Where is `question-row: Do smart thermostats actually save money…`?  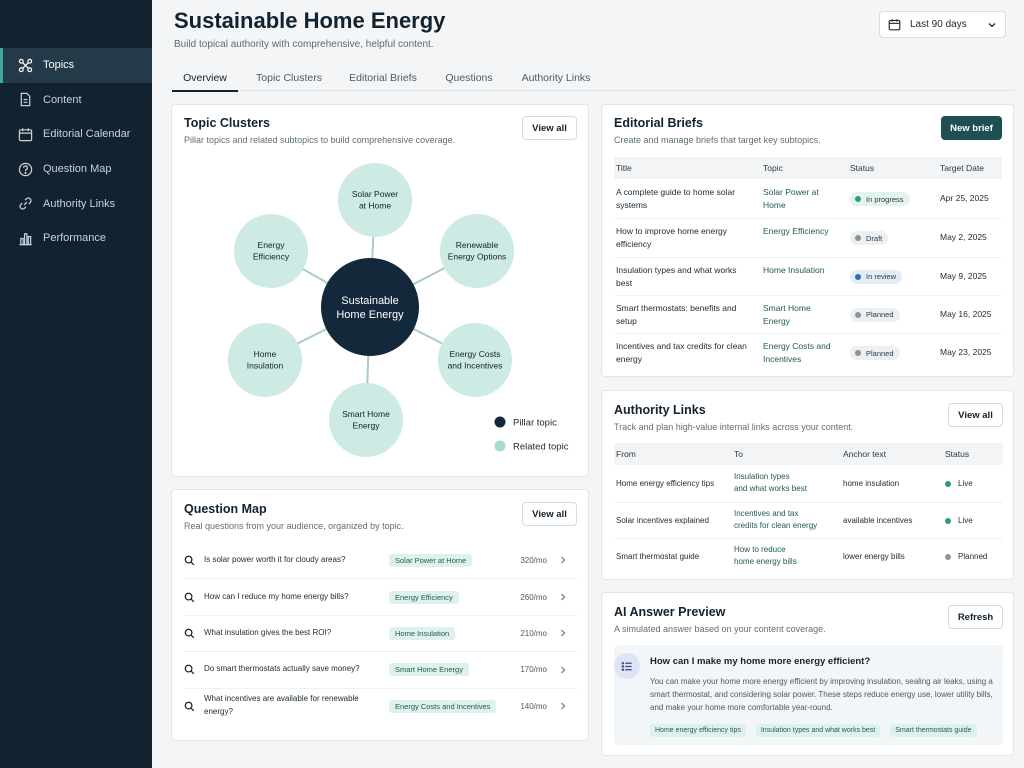 question-row: Do smart thermostats actually save money… is located at coordinates (380, 669).